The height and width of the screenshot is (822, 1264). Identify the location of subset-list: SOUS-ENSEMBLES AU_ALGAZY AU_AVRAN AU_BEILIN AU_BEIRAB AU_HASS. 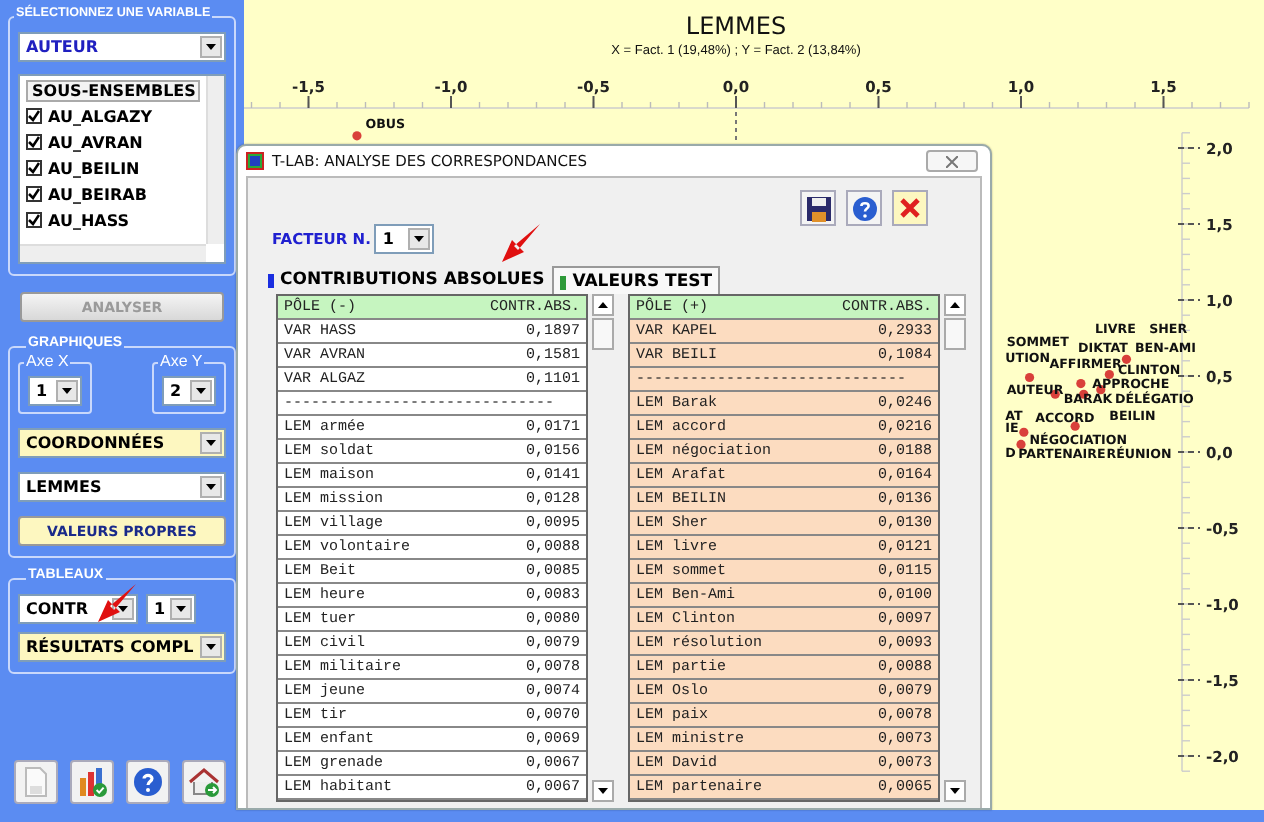
(122, 169).